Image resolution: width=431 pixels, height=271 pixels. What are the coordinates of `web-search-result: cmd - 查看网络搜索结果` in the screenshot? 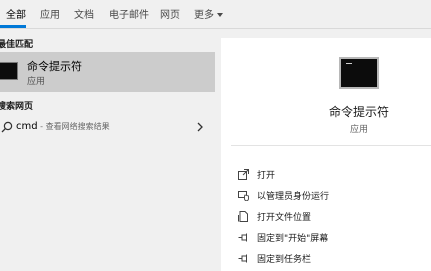 It's located at (107, 128).